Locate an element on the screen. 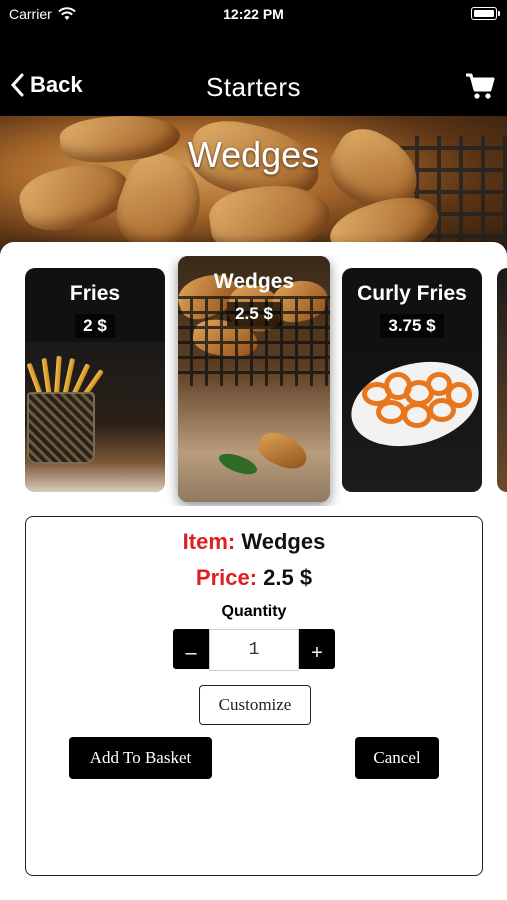 Image resolution: width=507 pixels, height=900 pixels. battery-icon is located at coordinates (485, 13).